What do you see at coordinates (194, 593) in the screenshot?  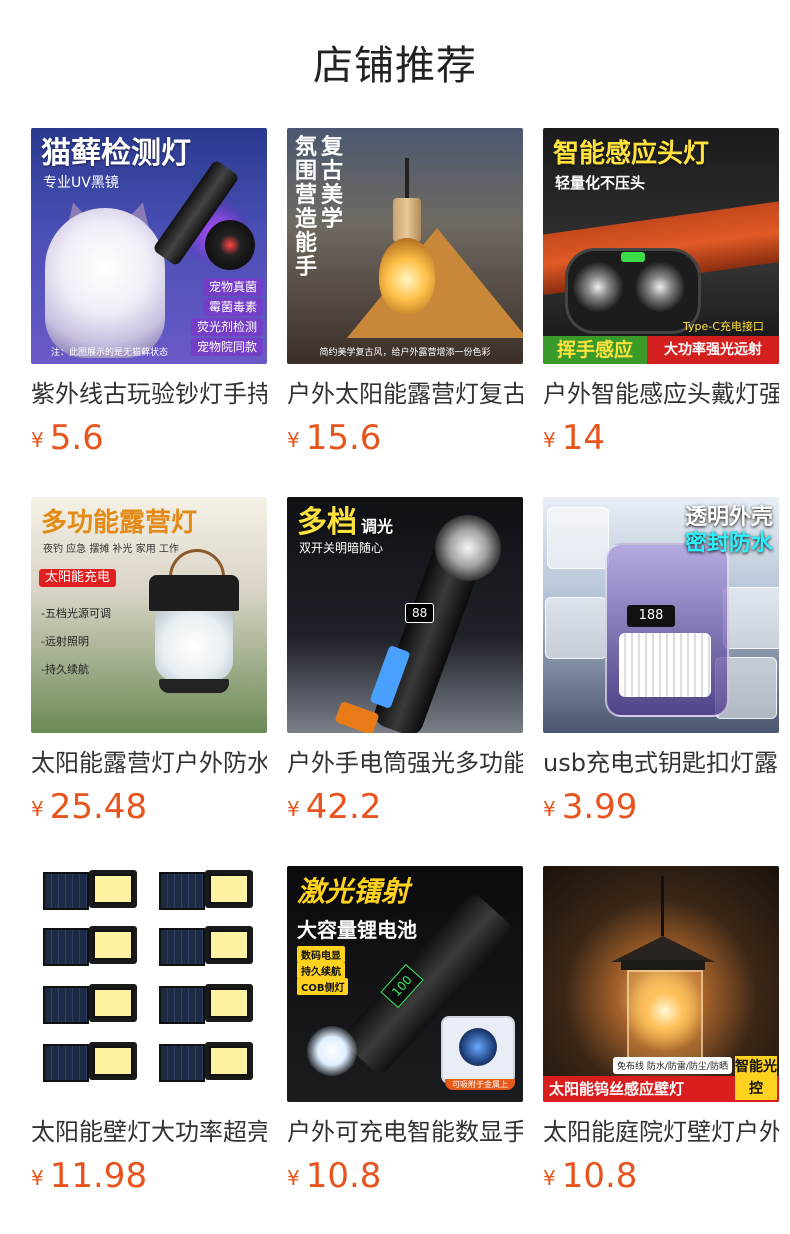 I see `lantern-top` at bounding box center [194, 593].